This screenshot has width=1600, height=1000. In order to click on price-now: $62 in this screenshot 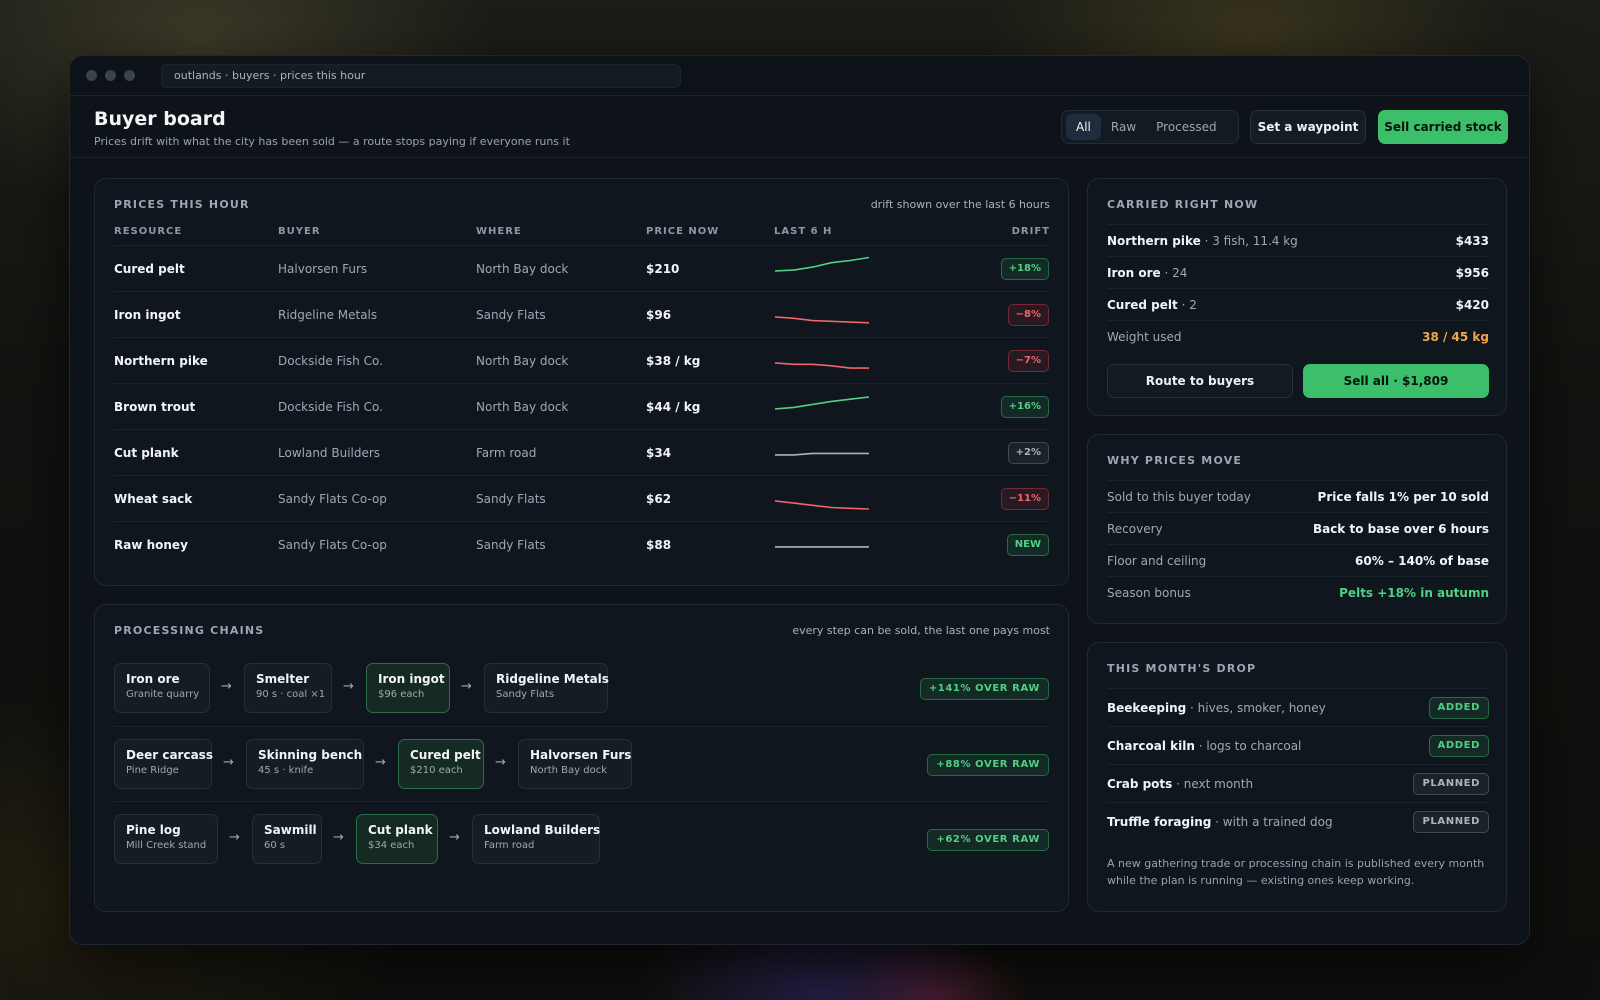, I will do `click(659, 499)`.